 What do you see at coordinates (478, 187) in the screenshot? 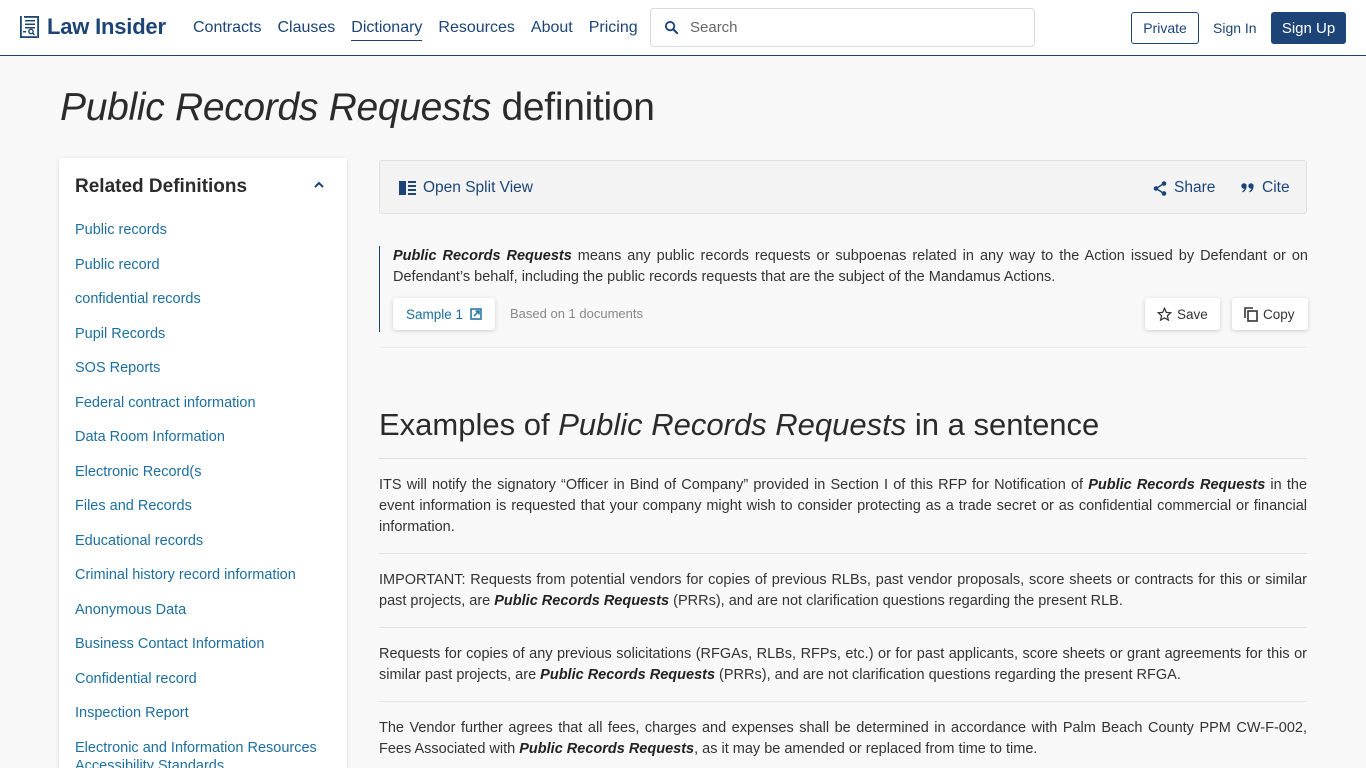
I see `open-split-view-label: Open Split View` at bounding box center [478, 187].